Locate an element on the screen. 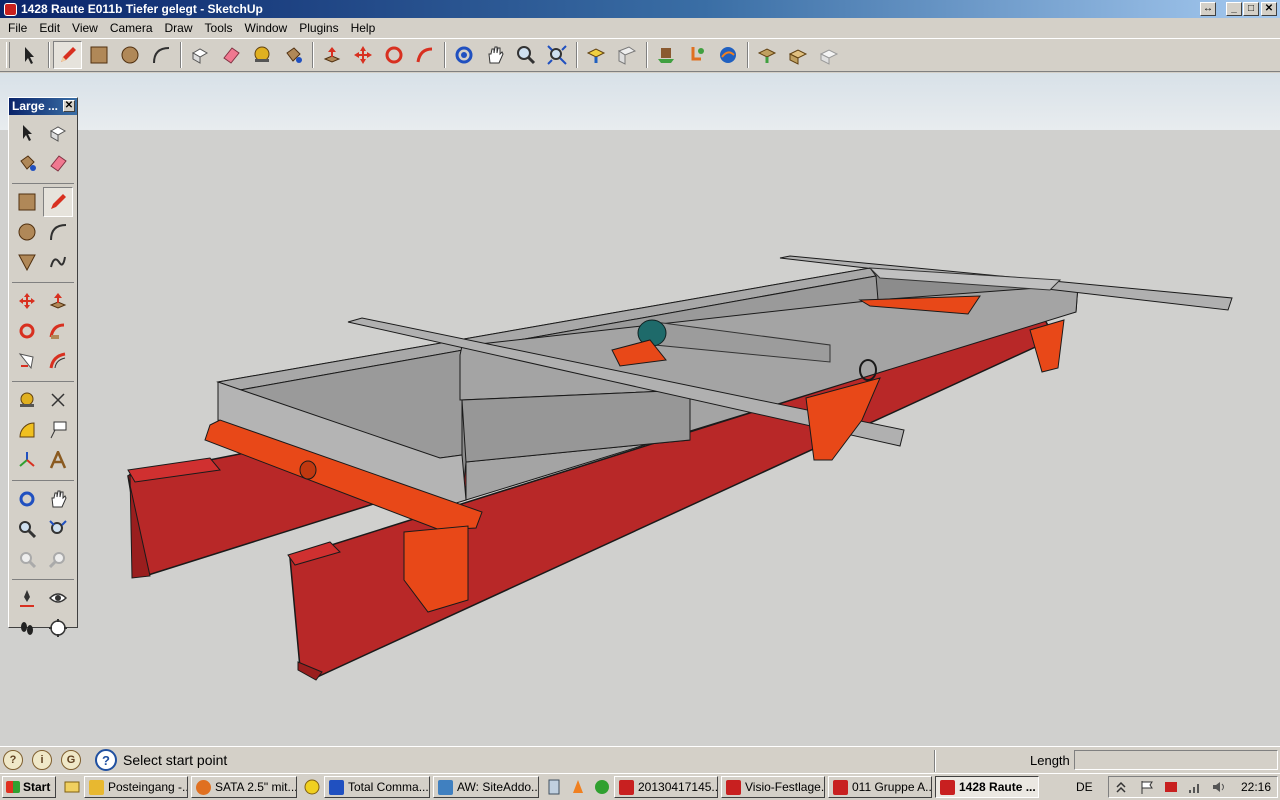 This screenshot has width=1280, height=800. tape-measure-button is located at coordinates (261, 55).